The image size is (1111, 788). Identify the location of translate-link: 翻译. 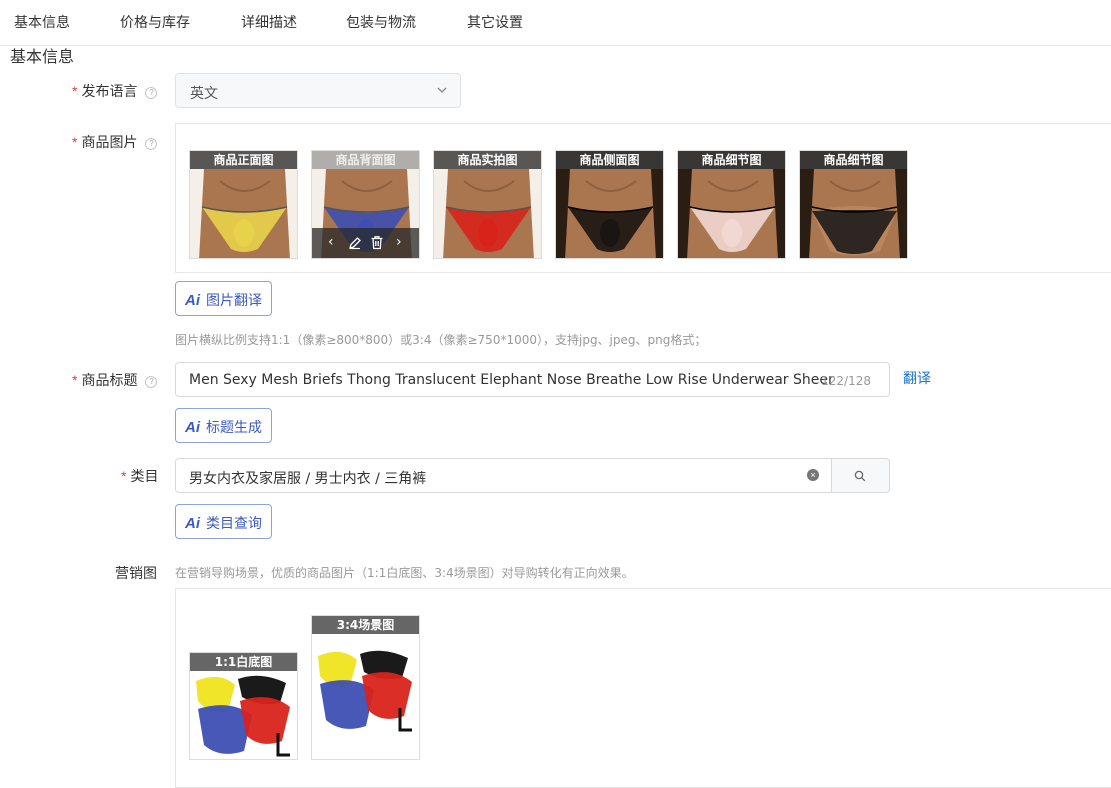
(917, 378).